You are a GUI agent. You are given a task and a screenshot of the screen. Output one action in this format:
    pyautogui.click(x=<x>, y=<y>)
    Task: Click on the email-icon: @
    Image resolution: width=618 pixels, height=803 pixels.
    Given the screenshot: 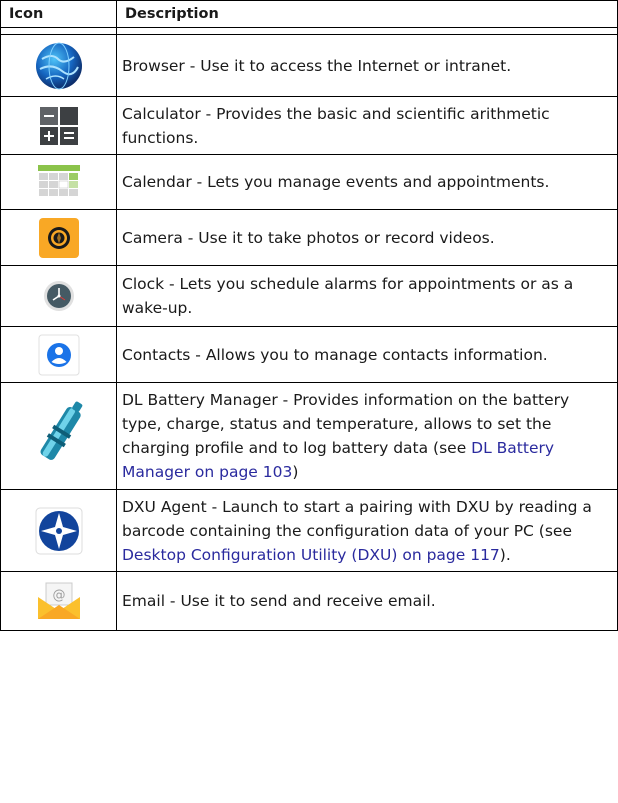 What is the action you would take?
    pyautogui.click(x=58, y=601)
    